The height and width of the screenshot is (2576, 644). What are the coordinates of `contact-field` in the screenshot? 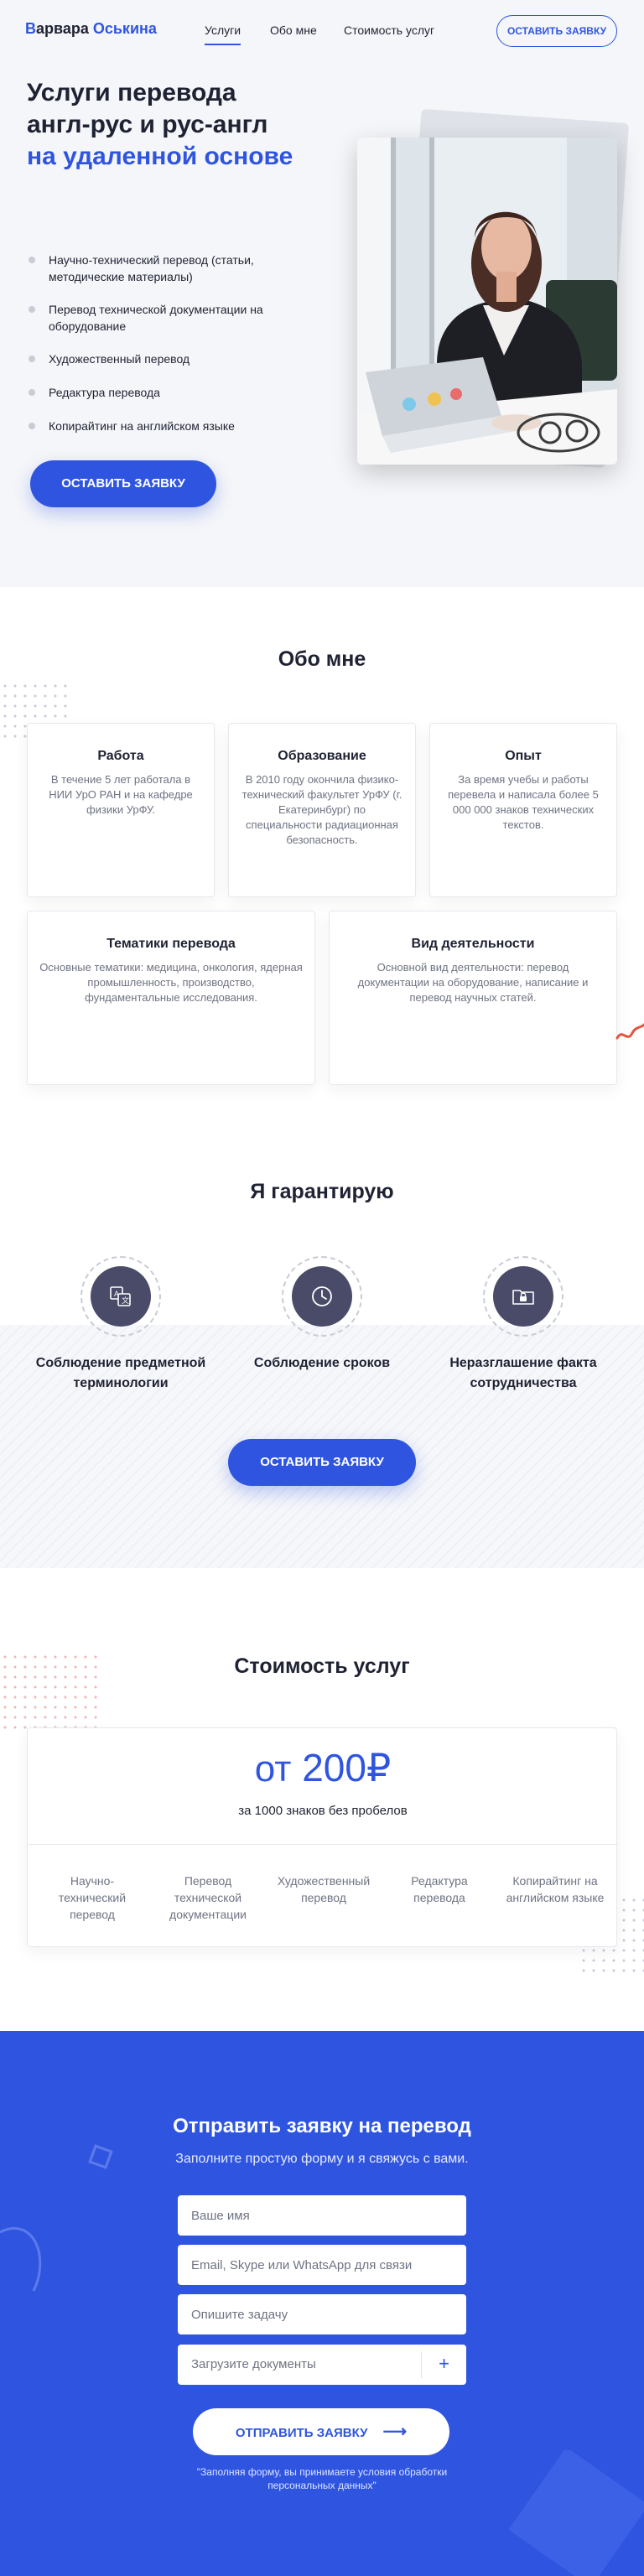 It's located at (322, 2265).